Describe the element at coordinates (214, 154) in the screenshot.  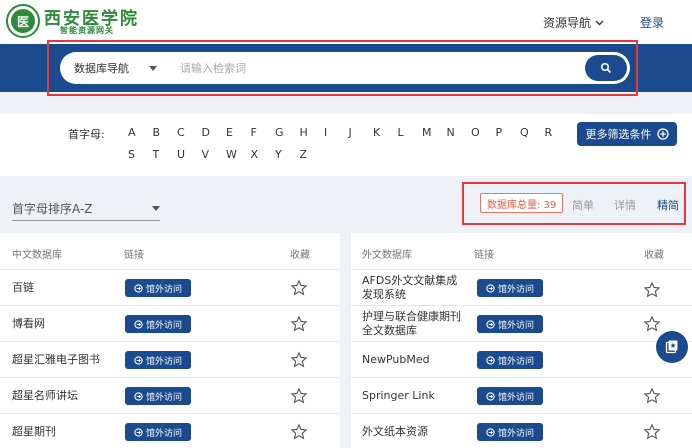
I see `letter-v: V` at that location.